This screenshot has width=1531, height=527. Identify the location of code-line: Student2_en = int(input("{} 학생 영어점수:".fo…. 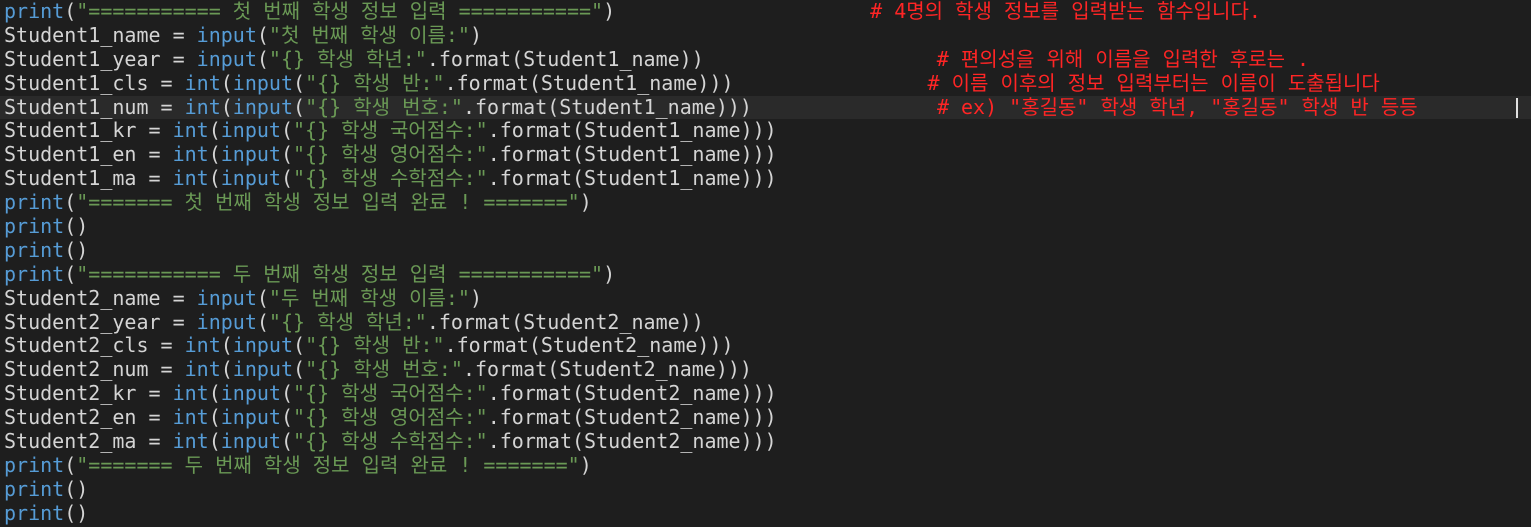
(765, 417).